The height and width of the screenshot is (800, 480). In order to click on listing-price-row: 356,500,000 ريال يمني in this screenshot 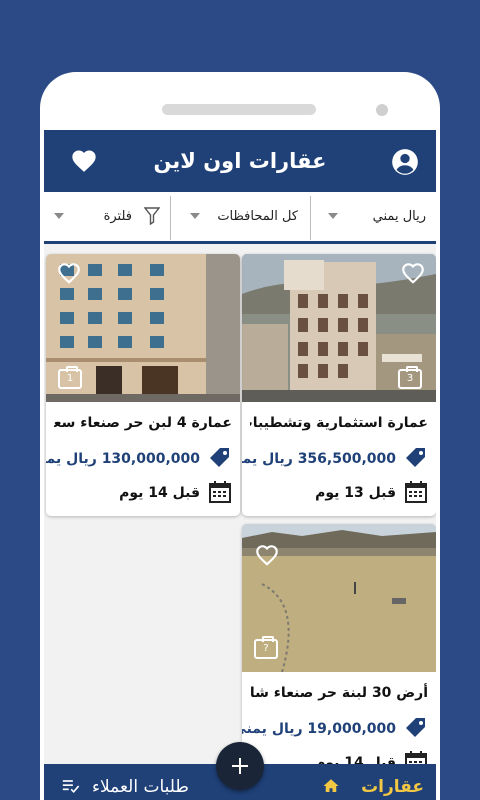, I will do `click(336, 459)`.